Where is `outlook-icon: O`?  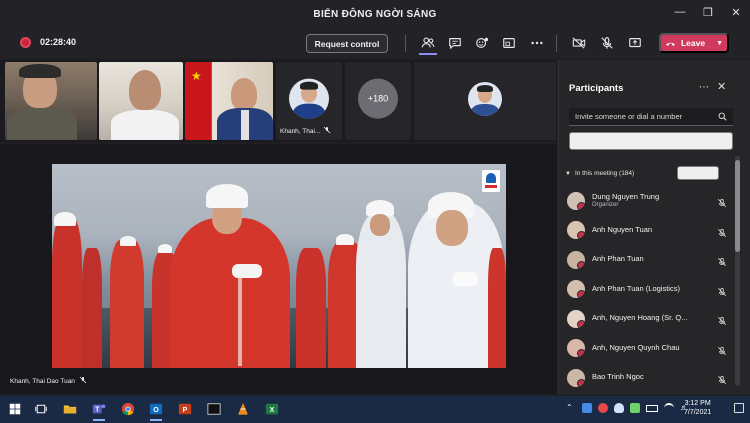
outlook-icon: O is located at coordinates (156, 410).